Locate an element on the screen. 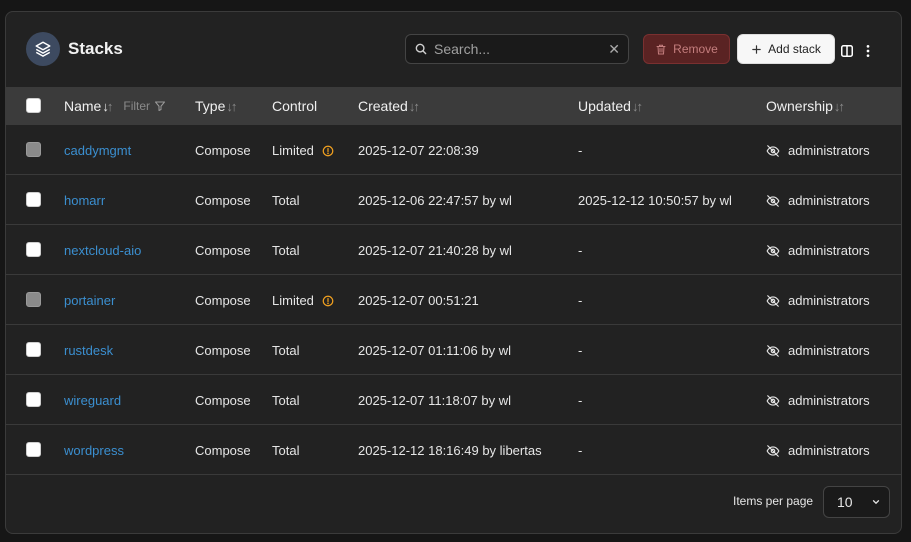  more-options-icon is located at coordinates (868, 51).